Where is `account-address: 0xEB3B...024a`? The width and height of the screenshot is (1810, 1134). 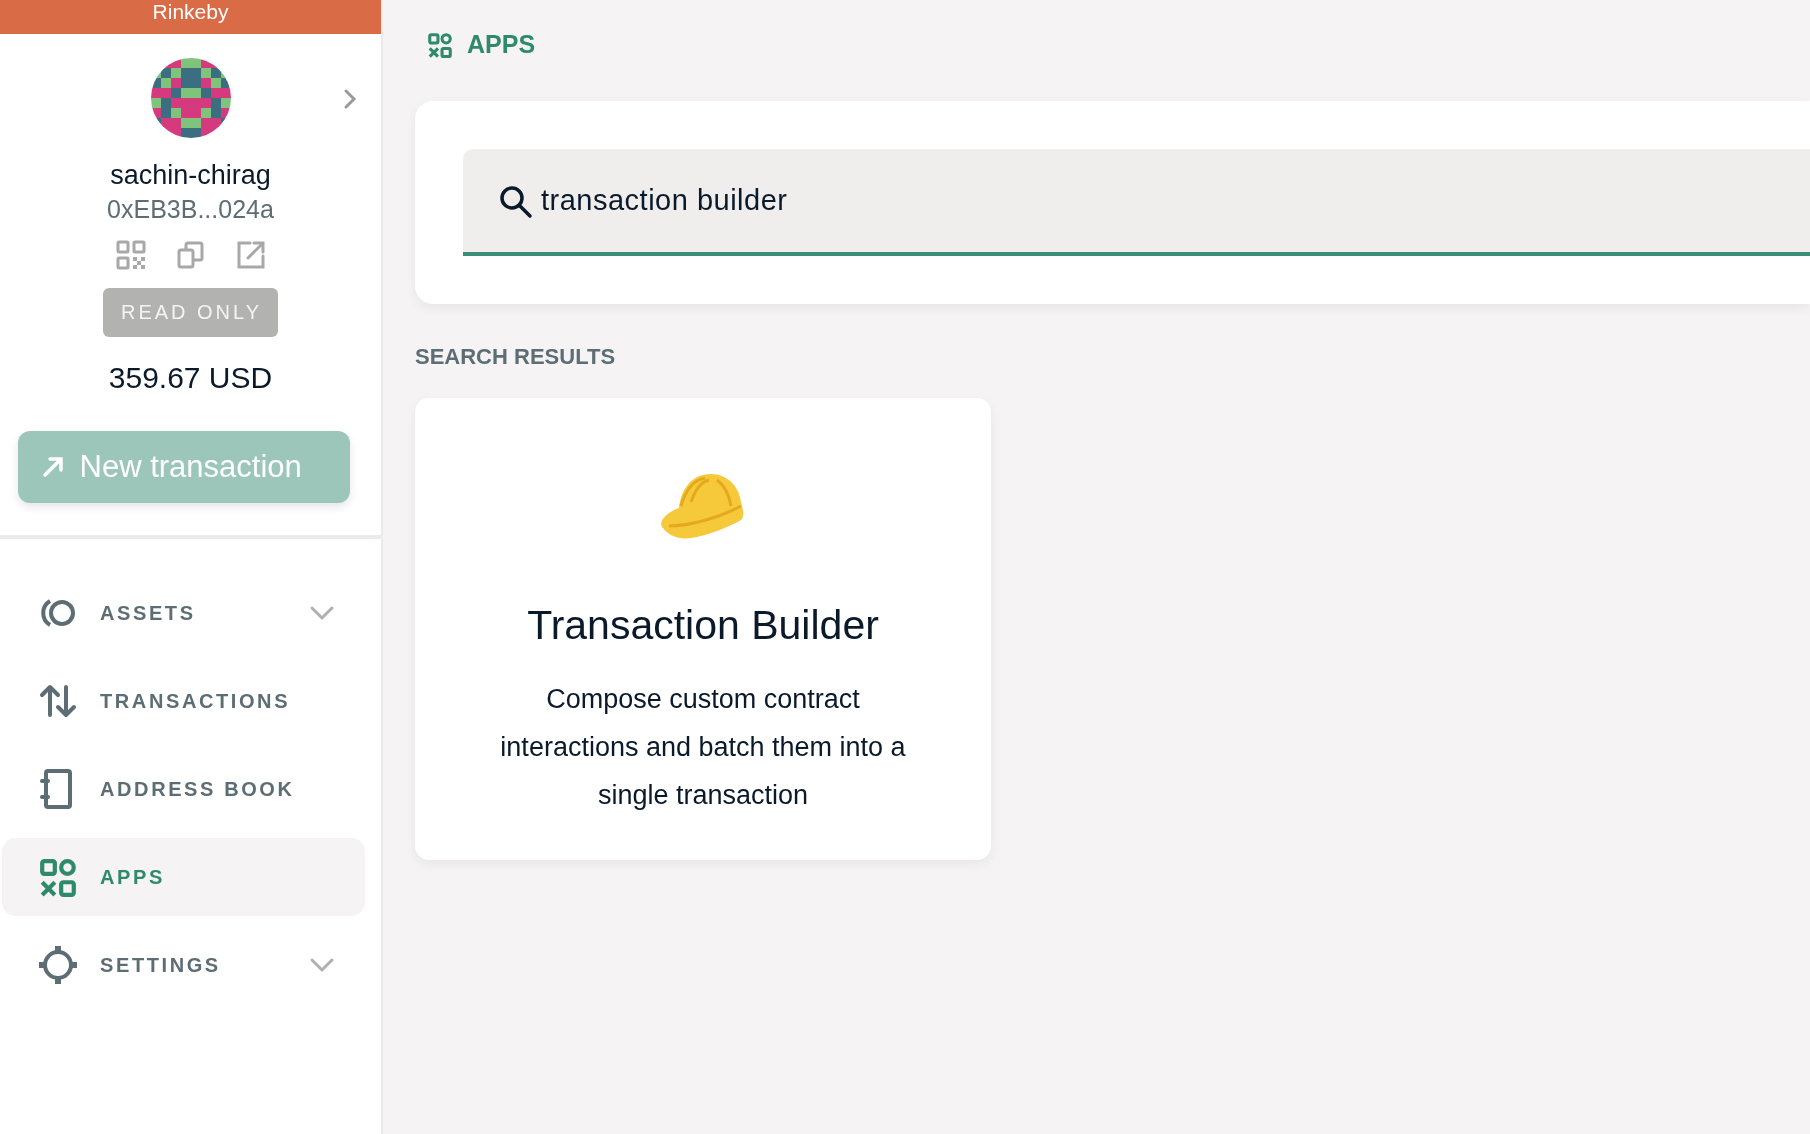 account-address: 0xEB3B...024a is located at coordinates (190, 209).